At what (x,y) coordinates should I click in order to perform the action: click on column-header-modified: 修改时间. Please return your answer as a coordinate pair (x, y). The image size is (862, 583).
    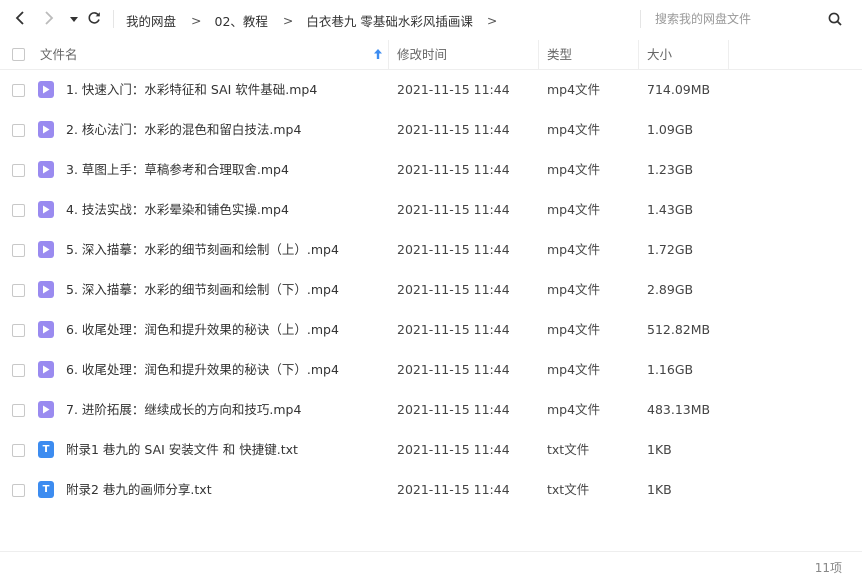
    Looking at the image, I should click on (422, 54).